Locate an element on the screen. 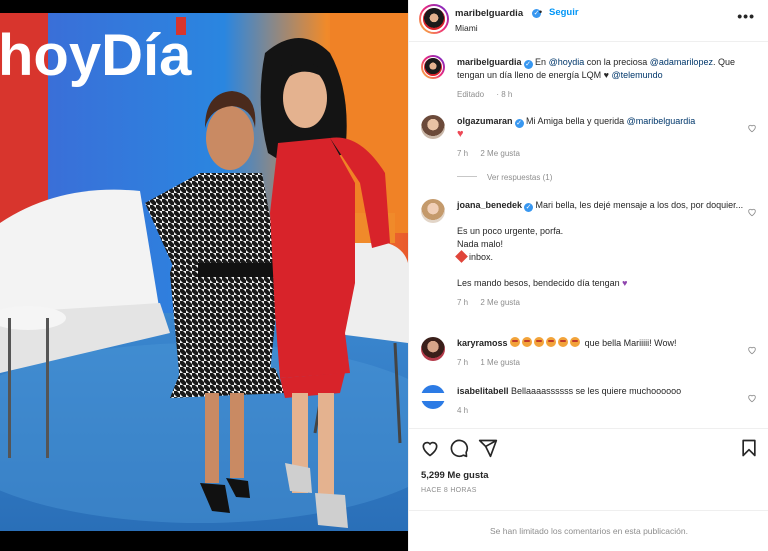 This screenshot has width=768, height=551. share-icon is located at coordinates (488, 448).